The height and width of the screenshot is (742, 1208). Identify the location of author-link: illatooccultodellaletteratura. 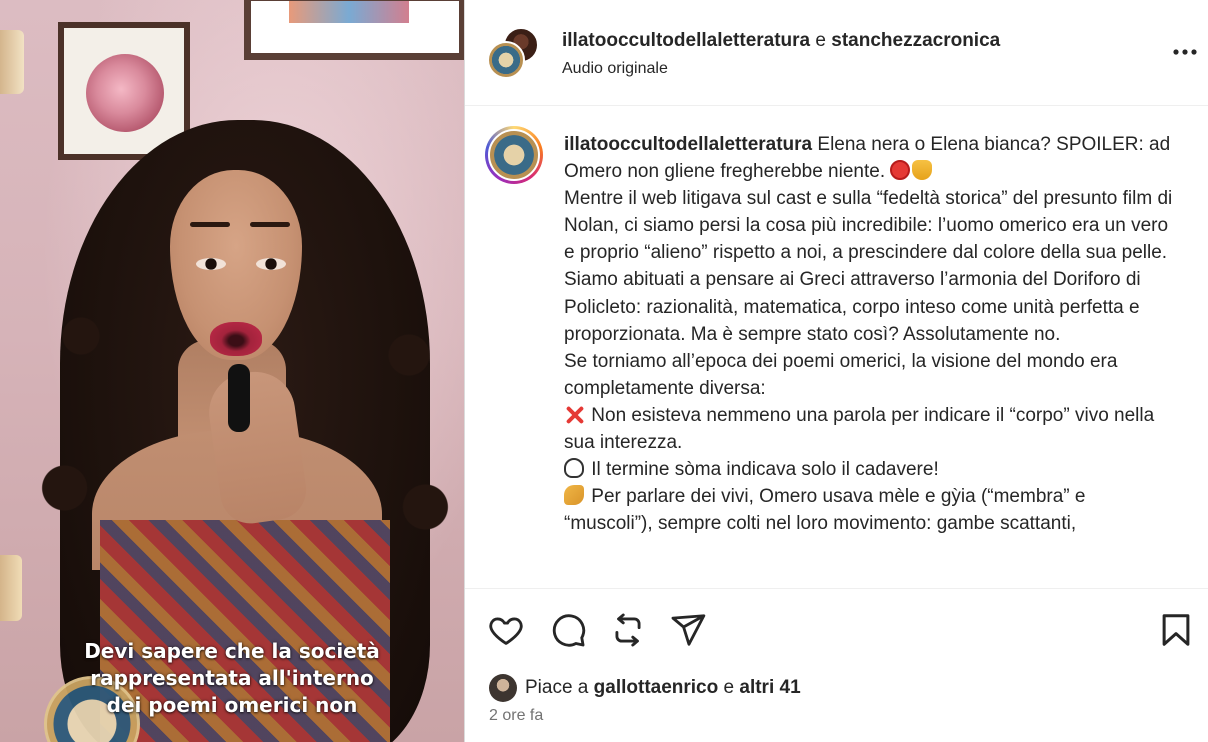
(686, 40).